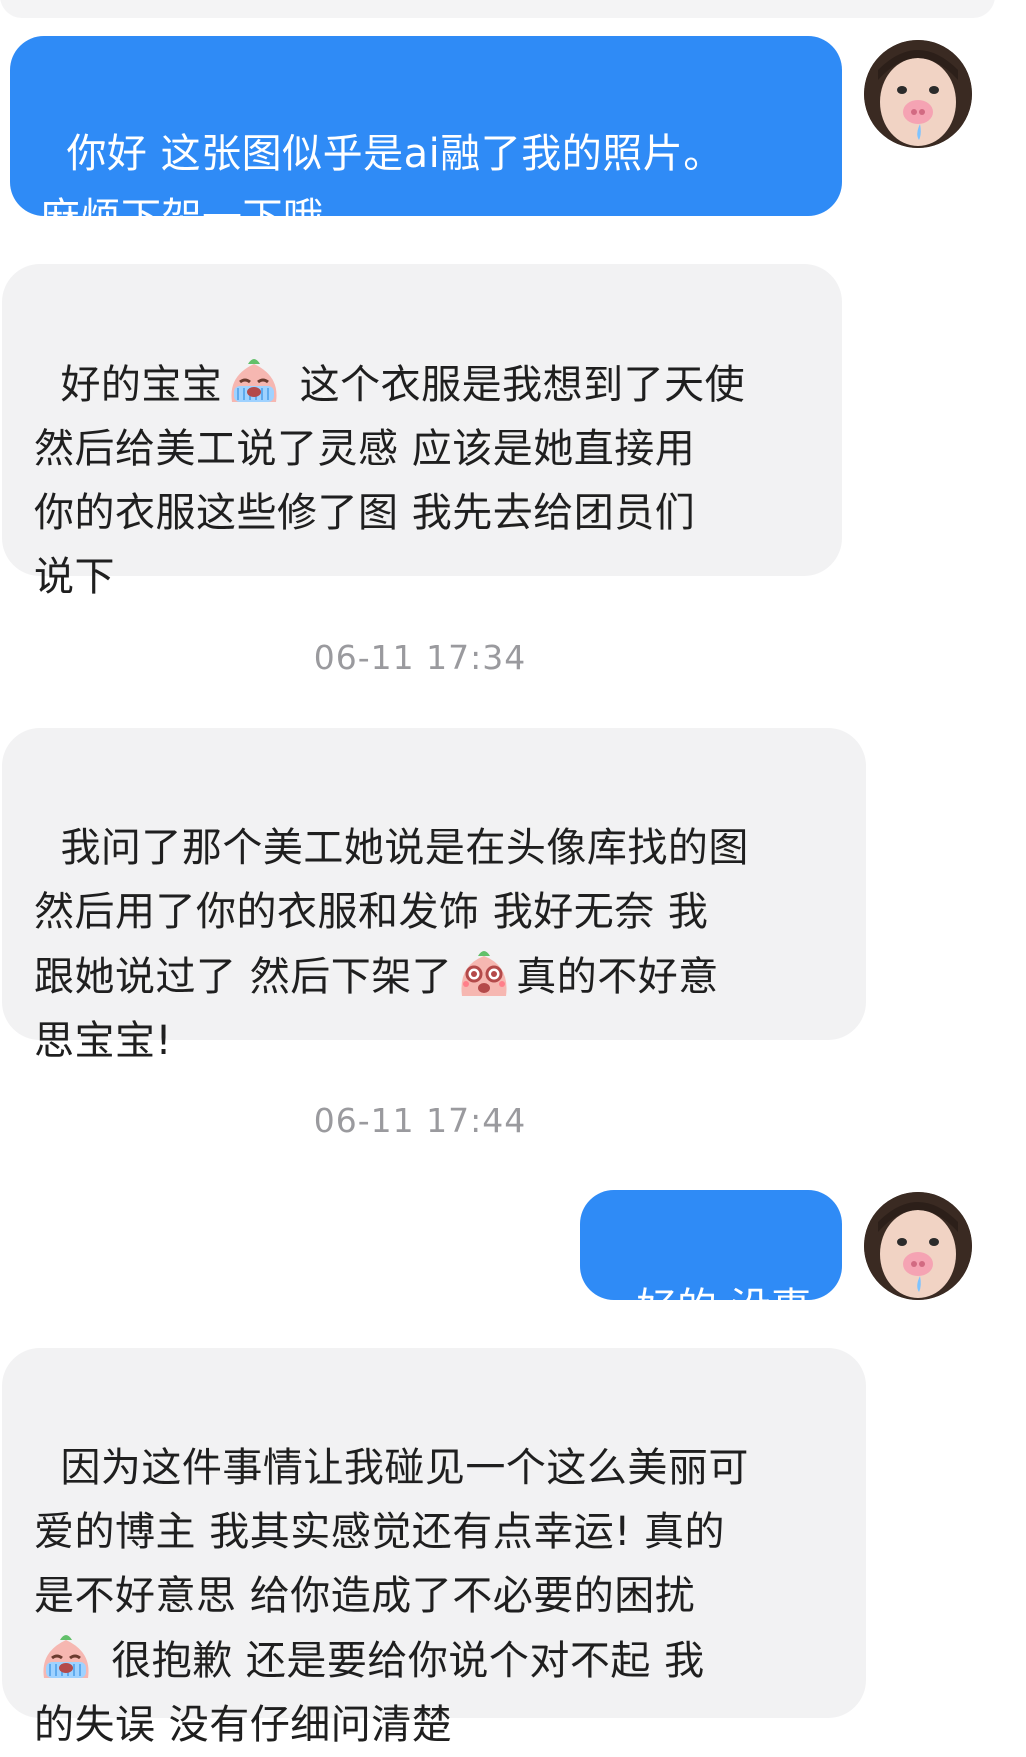 The image size is (1026, 1757). What do you see at coordinates (420, 1120) in the screenshot?
I see `timestamp: 06-11 17:44` at bounding box center [420, 1120].